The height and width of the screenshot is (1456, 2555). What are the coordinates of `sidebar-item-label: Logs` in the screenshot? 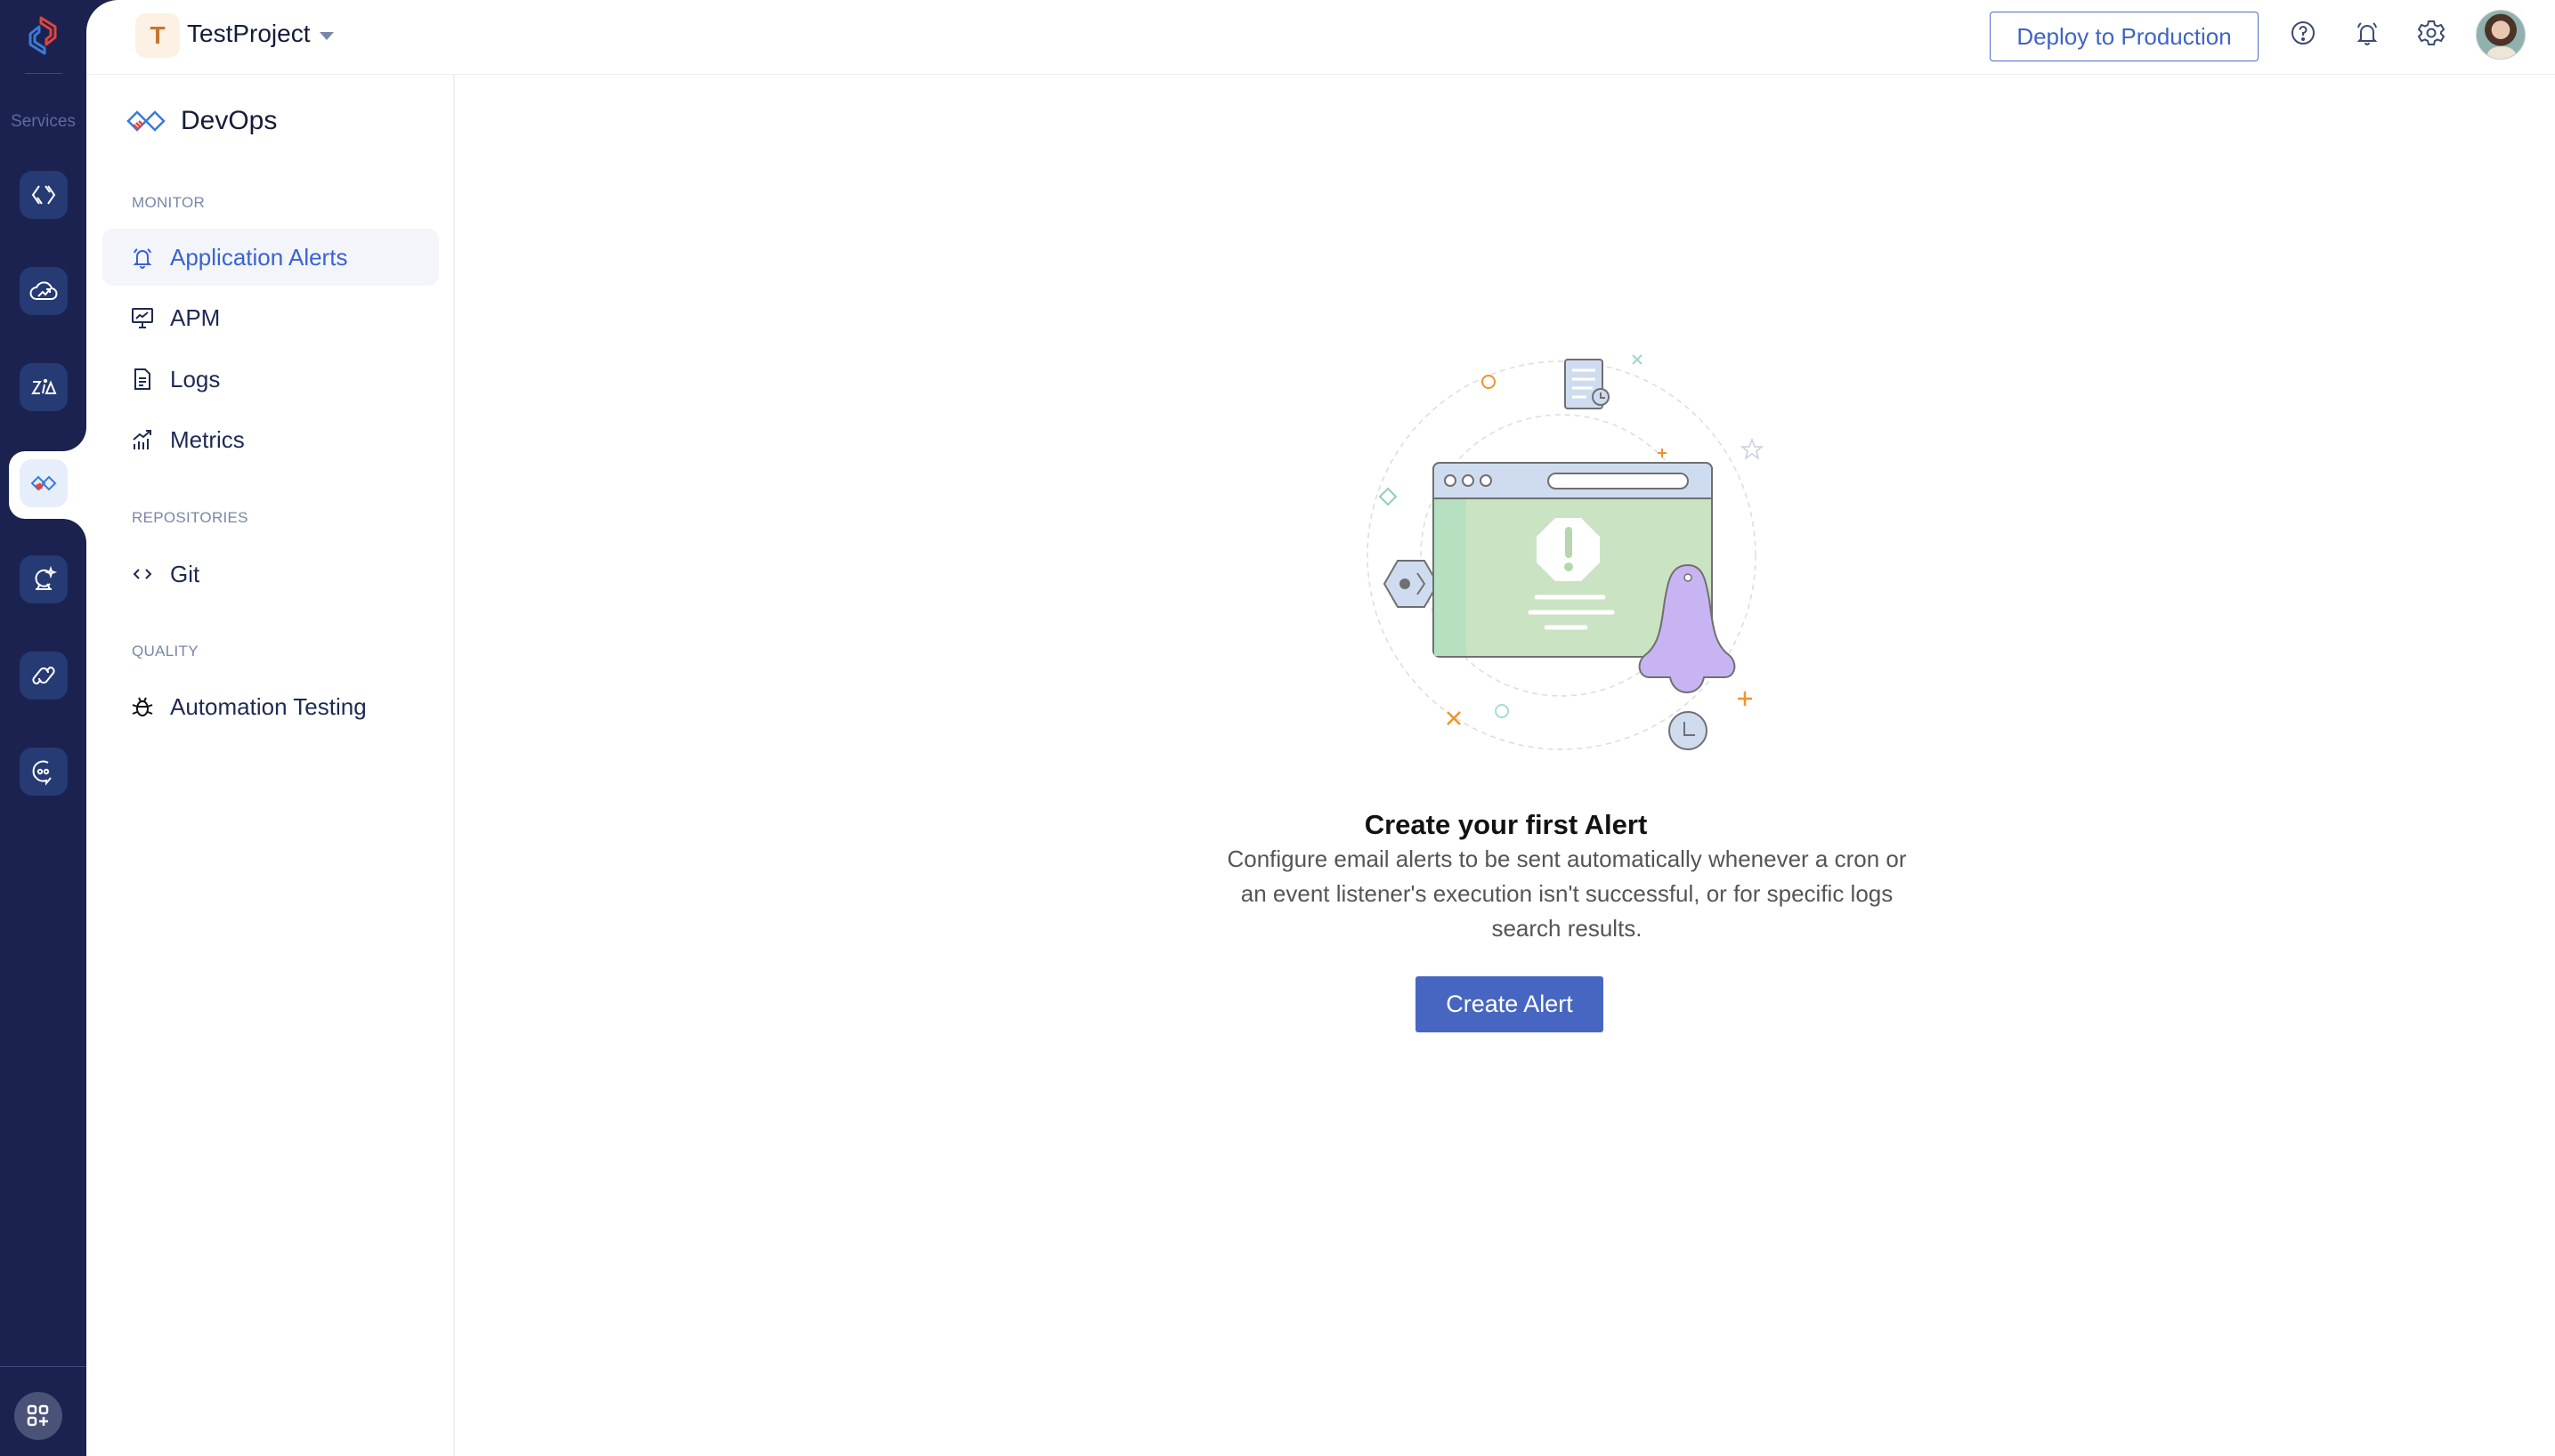 It's located at (195, 378).